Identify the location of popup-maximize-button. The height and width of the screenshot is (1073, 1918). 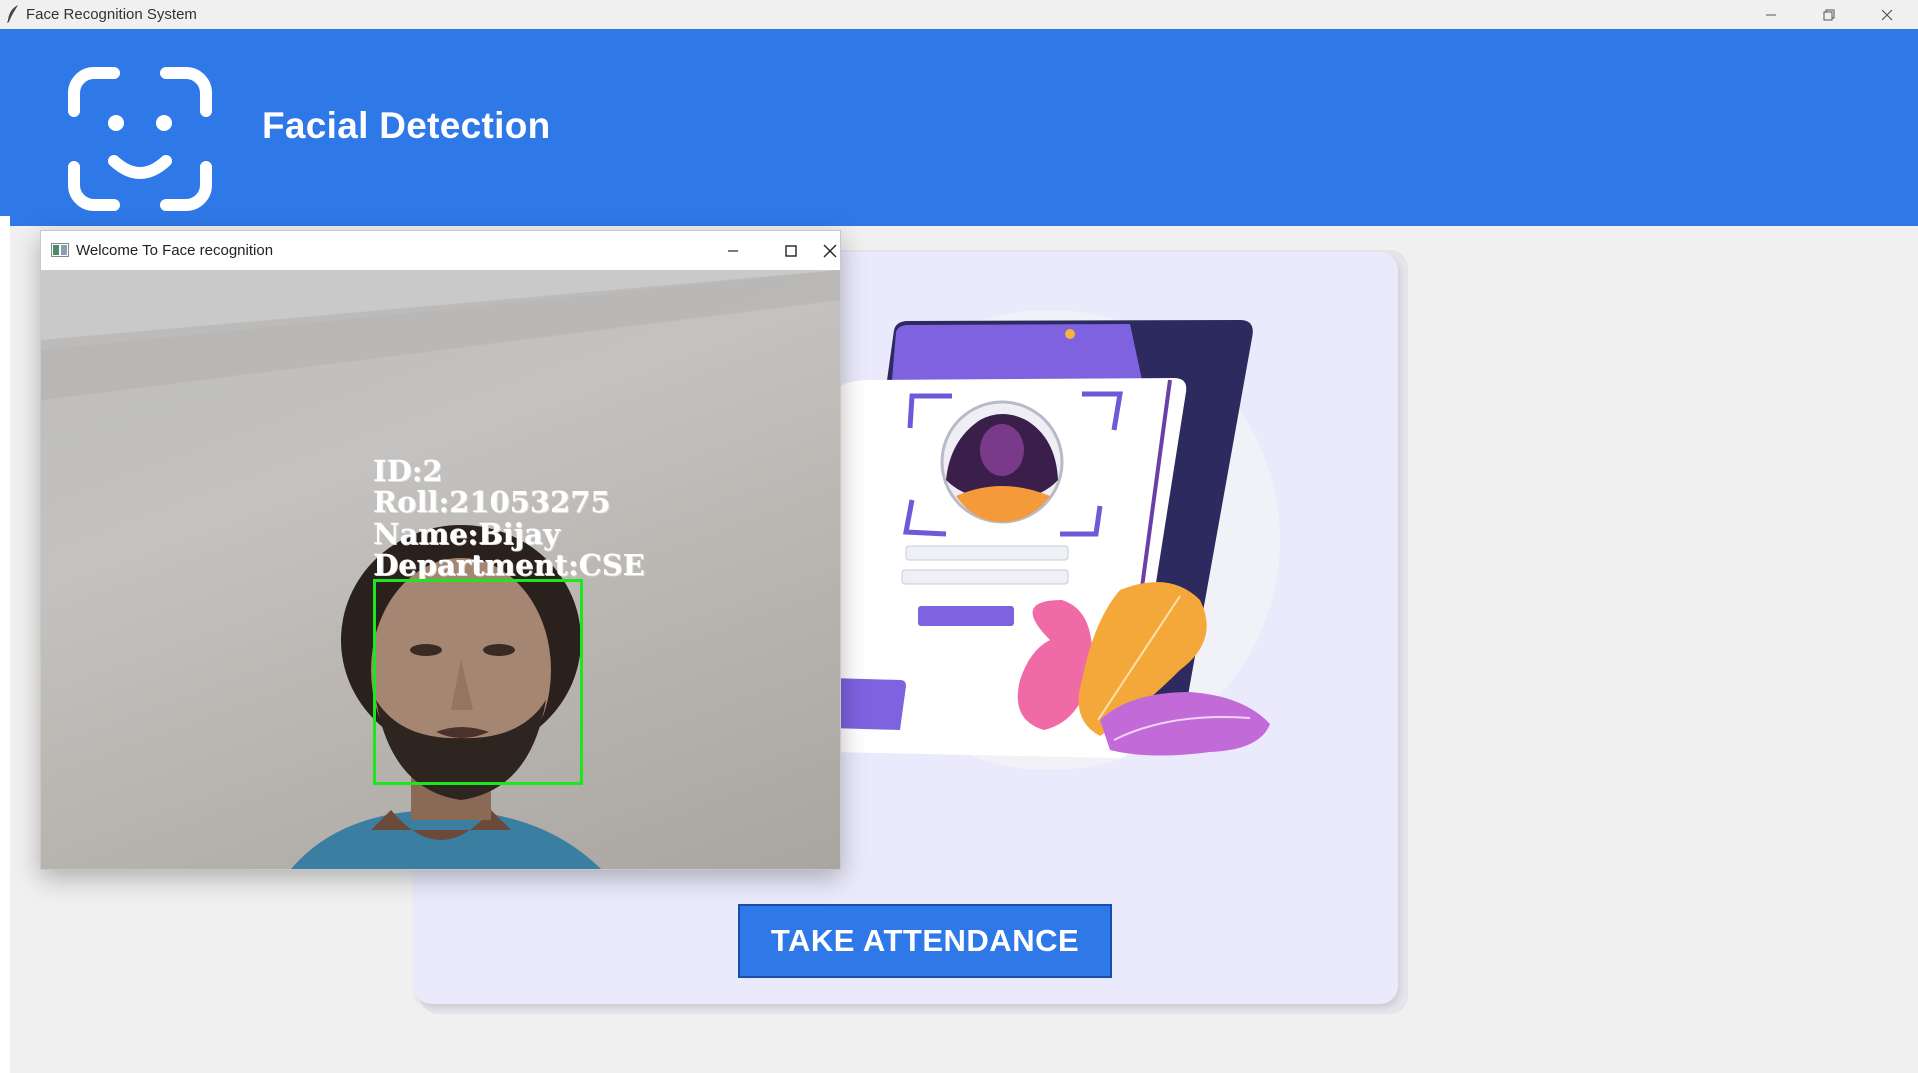
(791, 250).